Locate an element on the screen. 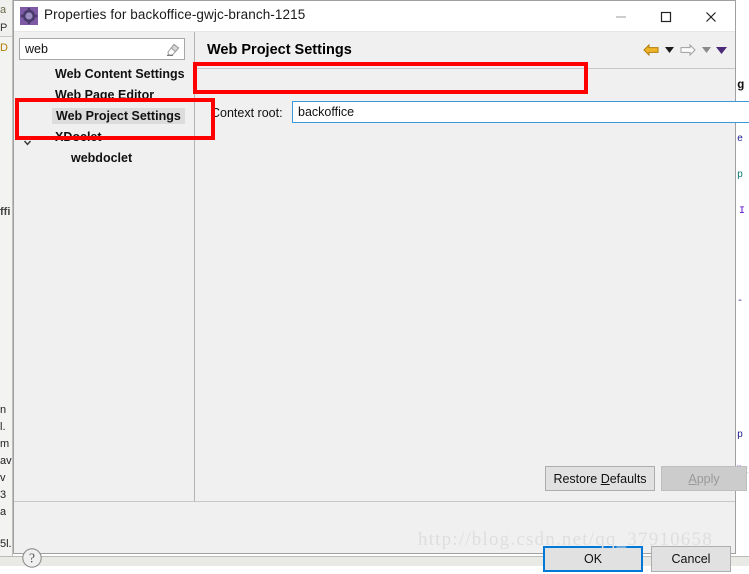 The image size is (749, 574). context-root-label: Context root: is located at coordinates (247, 113).